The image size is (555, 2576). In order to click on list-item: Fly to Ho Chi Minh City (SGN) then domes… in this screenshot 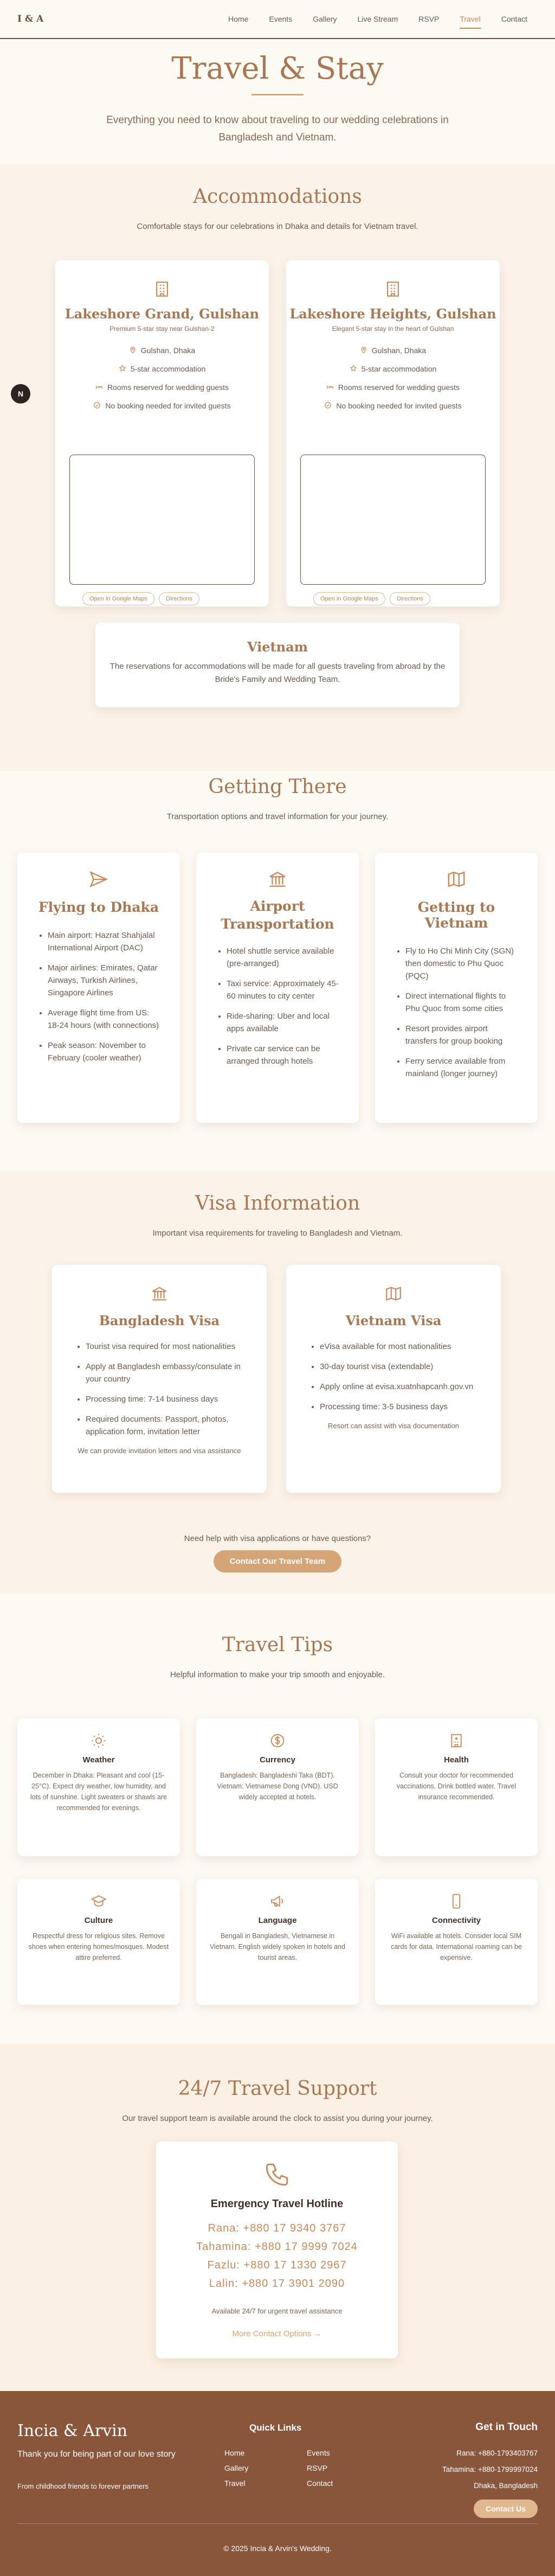, I will do `click(462, 963)`.